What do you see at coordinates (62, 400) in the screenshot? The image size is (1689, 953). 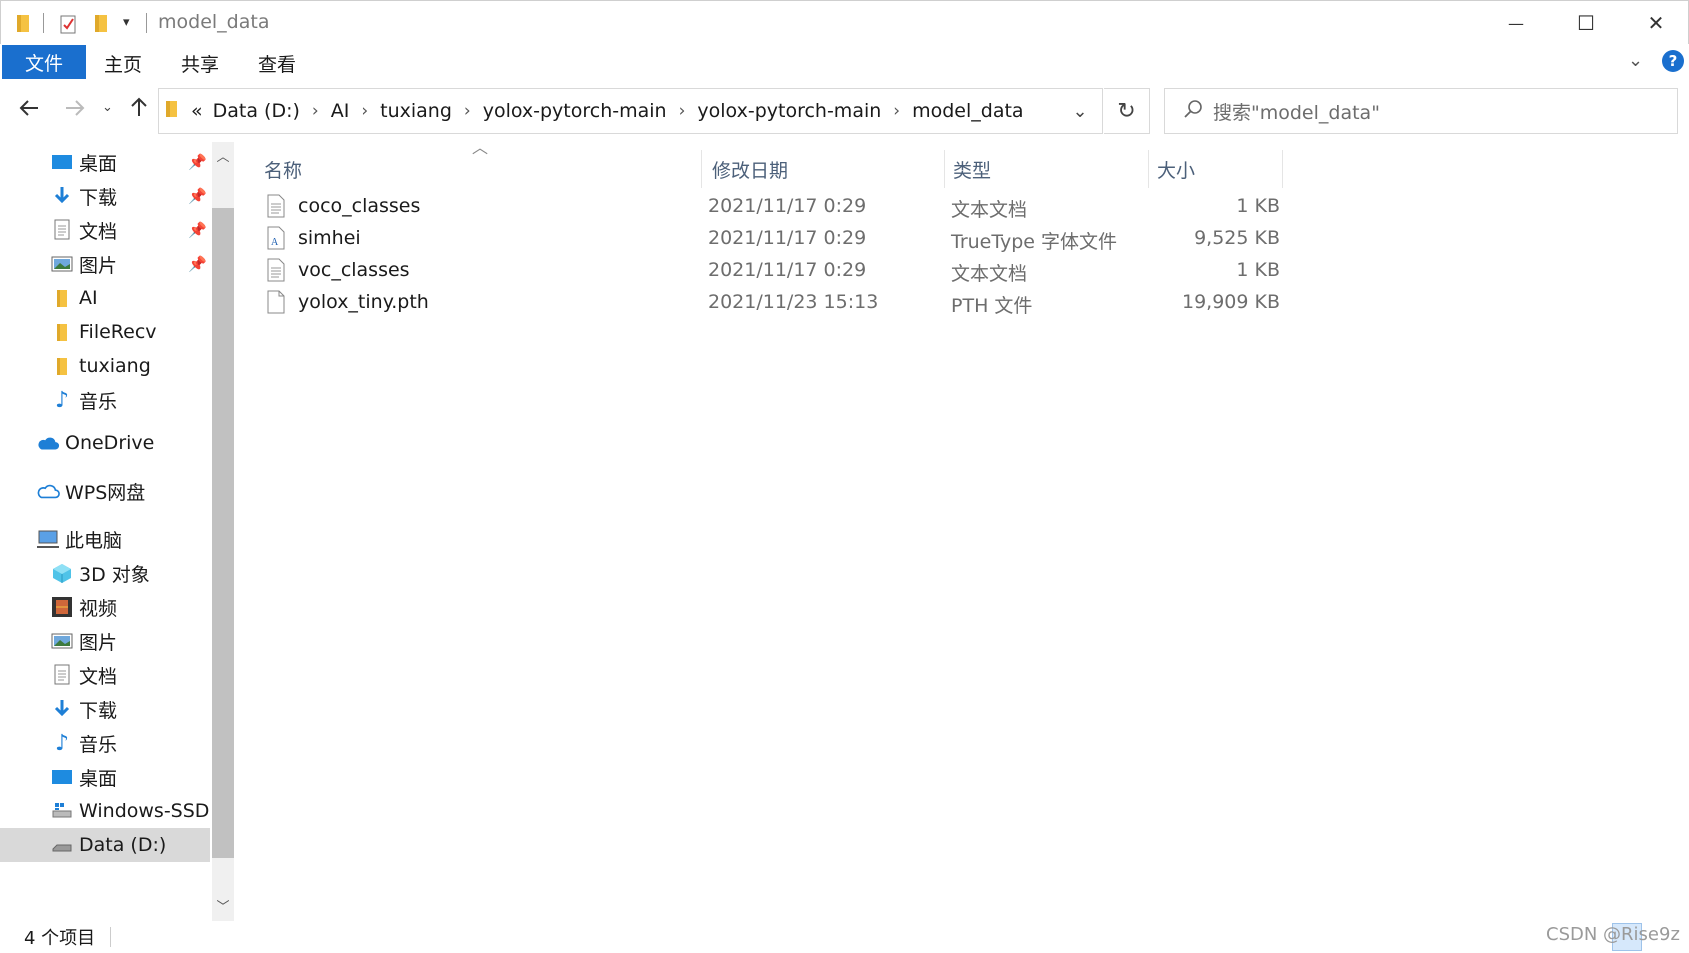 I see `music-icon: ♪` at bounding box center [62, 400].